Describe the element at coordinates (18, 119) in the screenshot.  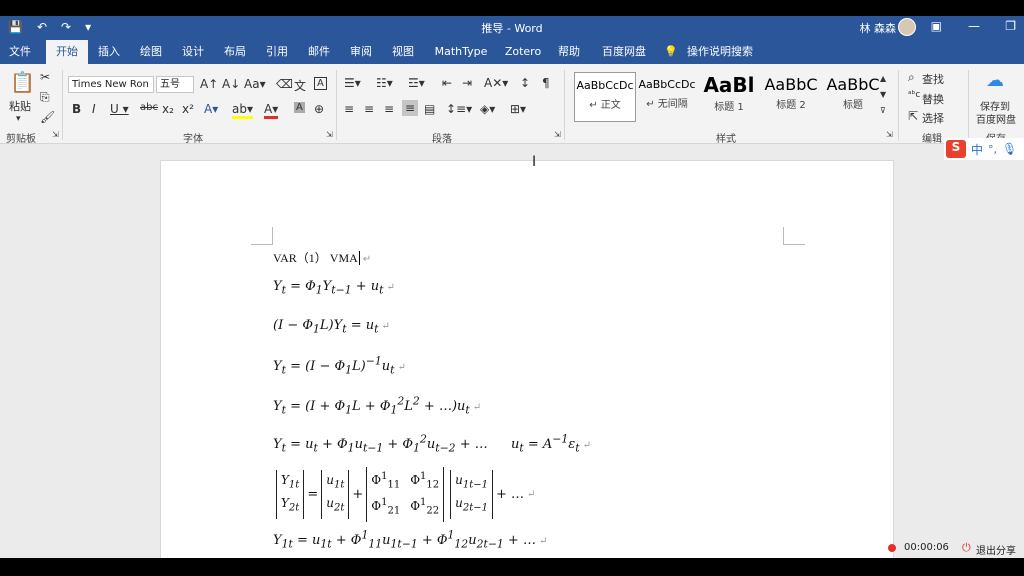
I see `paste-dropdown-icon: ▾` at that location.